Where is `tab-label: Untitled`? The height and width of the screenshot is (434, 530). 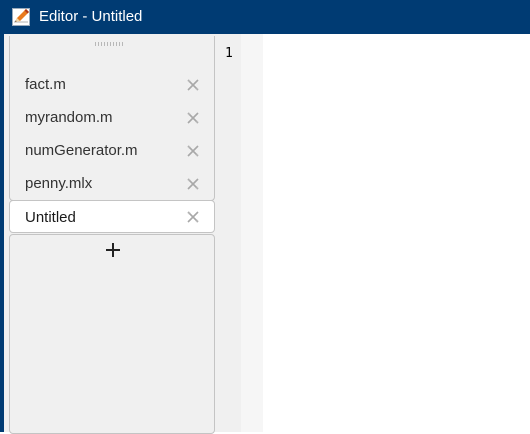
tab-label: Untitled is located at coordinates (50, 217).